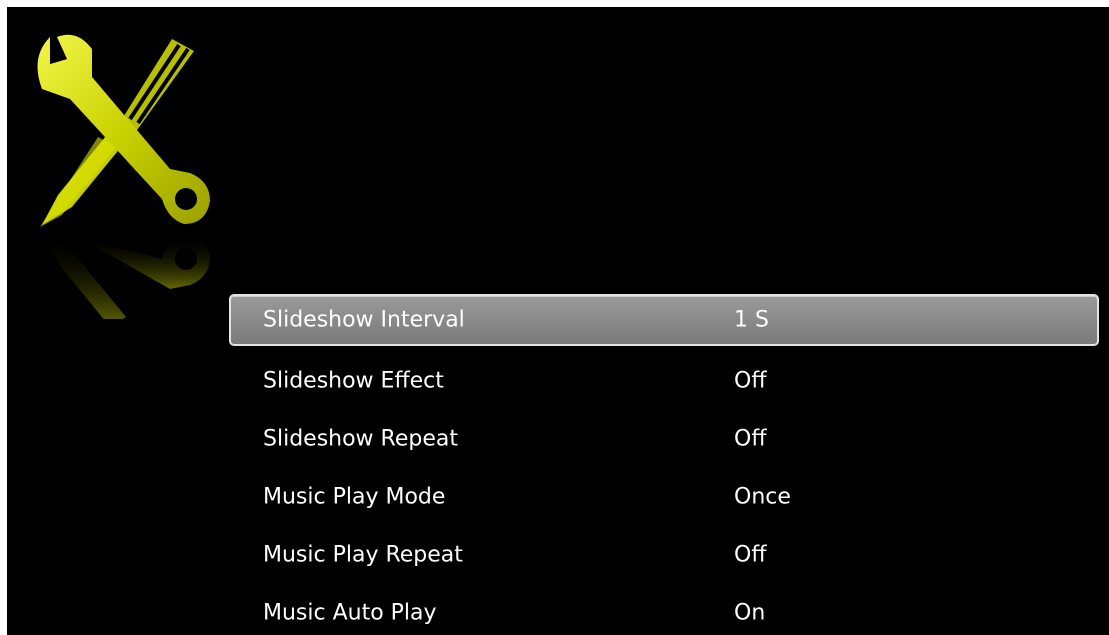 The height and width of the screenshot is (635, 1109). I want to click on menu-row-slideshow-effect: Slideshow Effect Off, so click(664, 381).